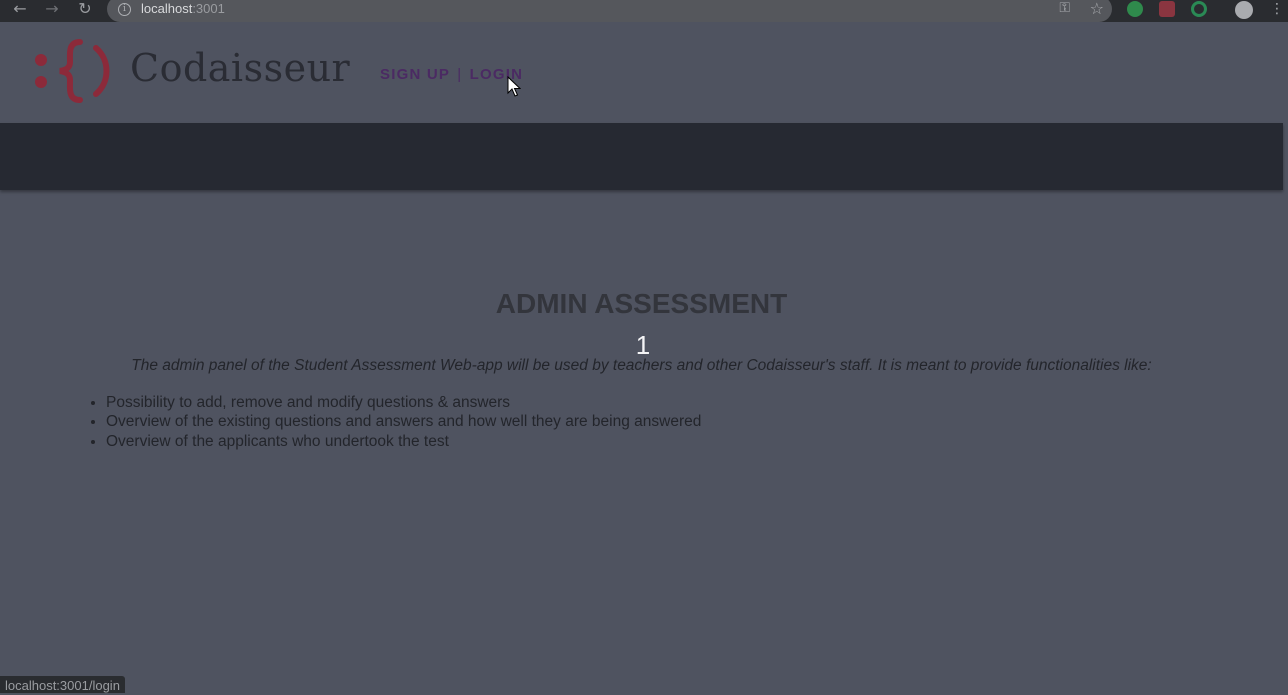  What do you see at coordinates (1244, 10) in the screenshot?
I see `profile-avatar-icon` at bounding box center [1244, 10].